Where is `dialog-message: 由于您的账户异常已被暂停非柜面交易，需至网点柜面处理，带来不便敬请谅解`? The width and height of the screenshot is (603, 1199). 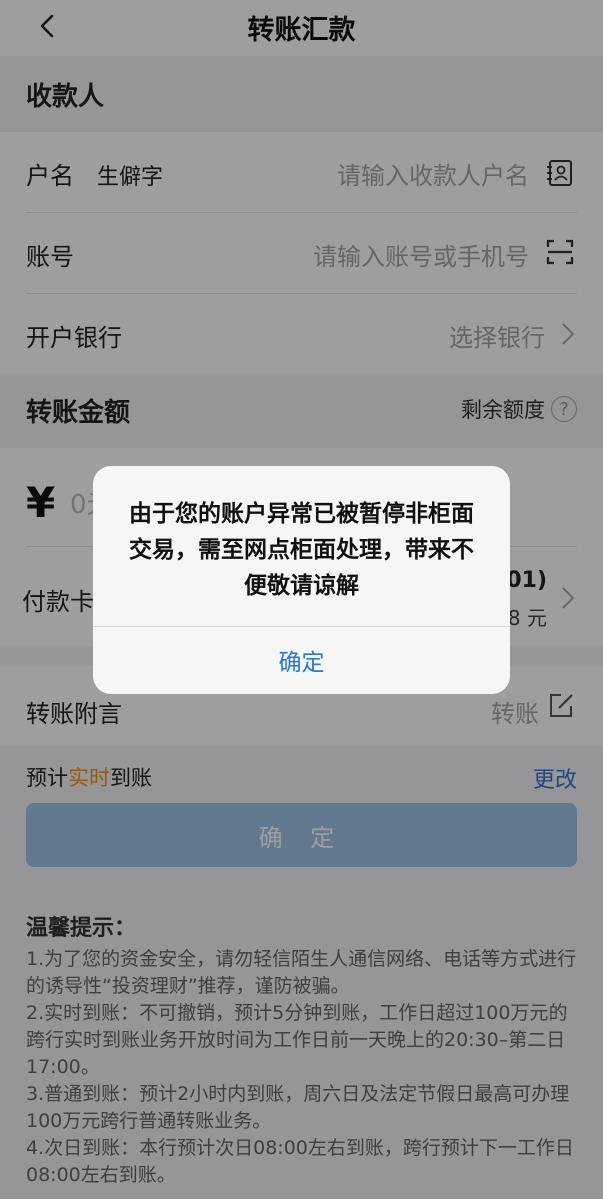 dialog-message: 由于您的账户异常已被暂停非柜面交易，需至网点柜面处理，带来不便敬请谅解 is located at coordinates (301, 550).